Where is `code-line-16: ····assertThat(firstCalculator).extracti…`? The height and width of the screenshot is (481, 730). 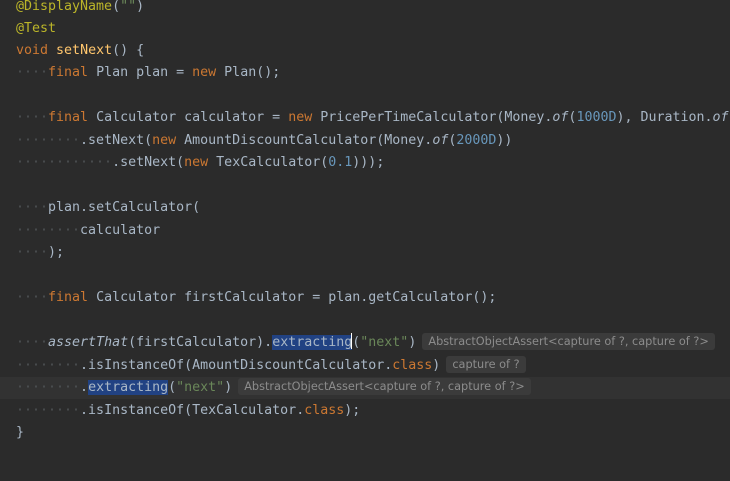
code-line-16: ····assertThat(firstCalculator).extracti… is located at coordinates (365, 343).